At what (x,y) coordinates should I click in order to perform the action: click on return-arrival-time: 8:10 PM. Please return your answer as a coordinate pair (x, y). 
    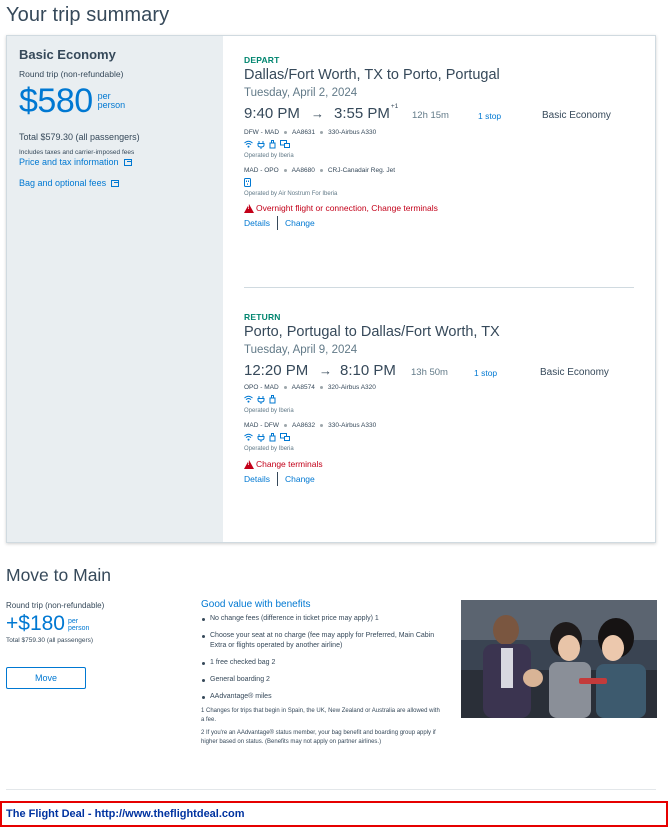
    Looking at the image, I should click on (368, 370).